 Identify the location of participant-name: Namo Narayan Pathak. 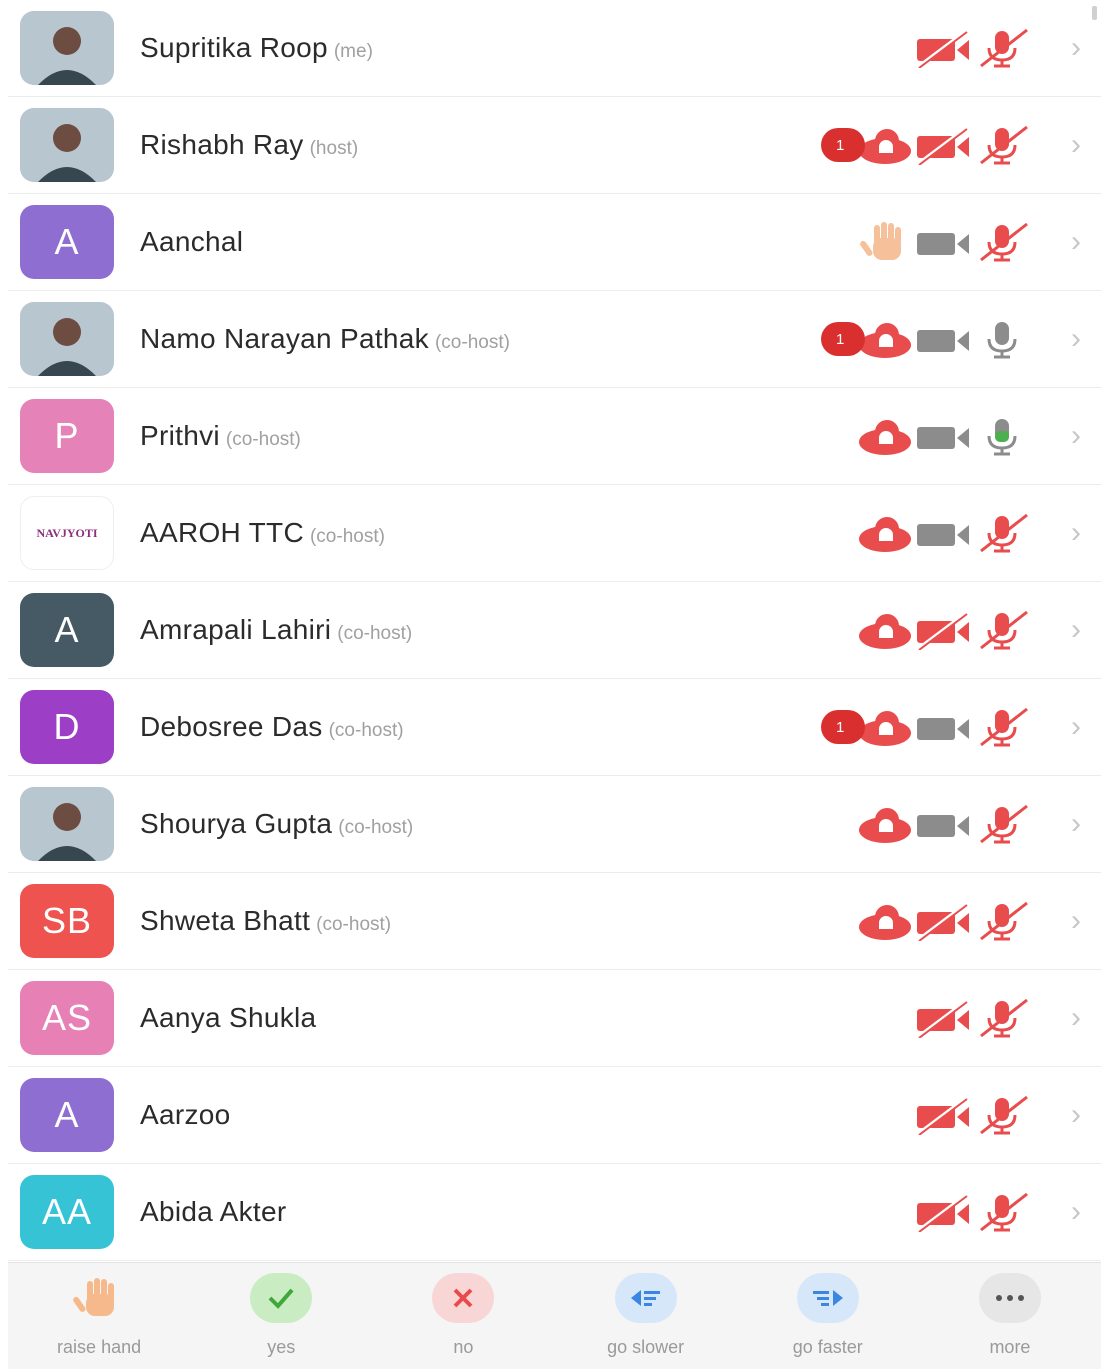
(284, 338).